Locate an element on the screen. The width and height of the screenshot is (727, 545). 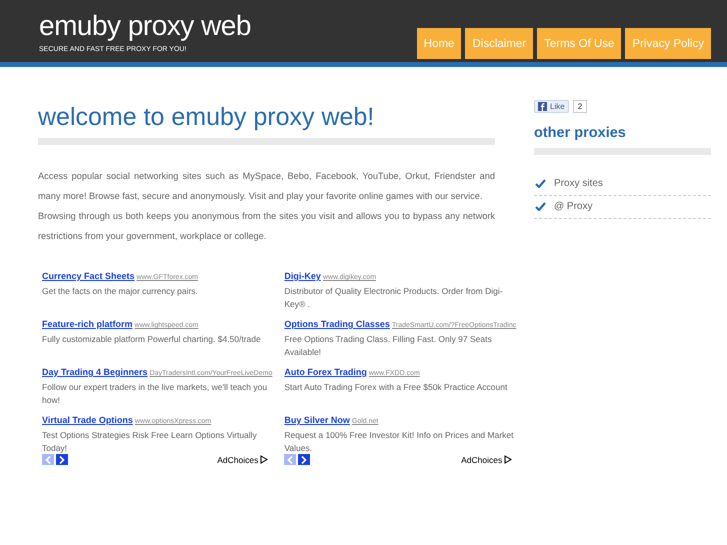
facebook-icon is located at coordinates (542, 106).